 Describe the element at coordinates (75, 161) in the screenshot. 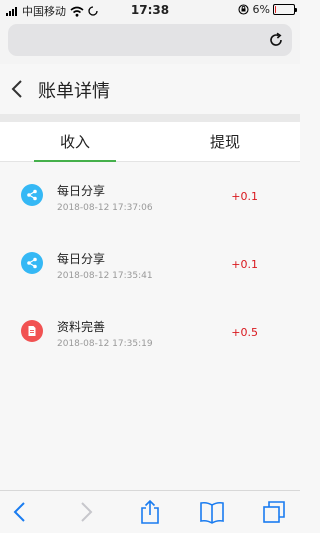

I see `active-tab-indicator` at that location.